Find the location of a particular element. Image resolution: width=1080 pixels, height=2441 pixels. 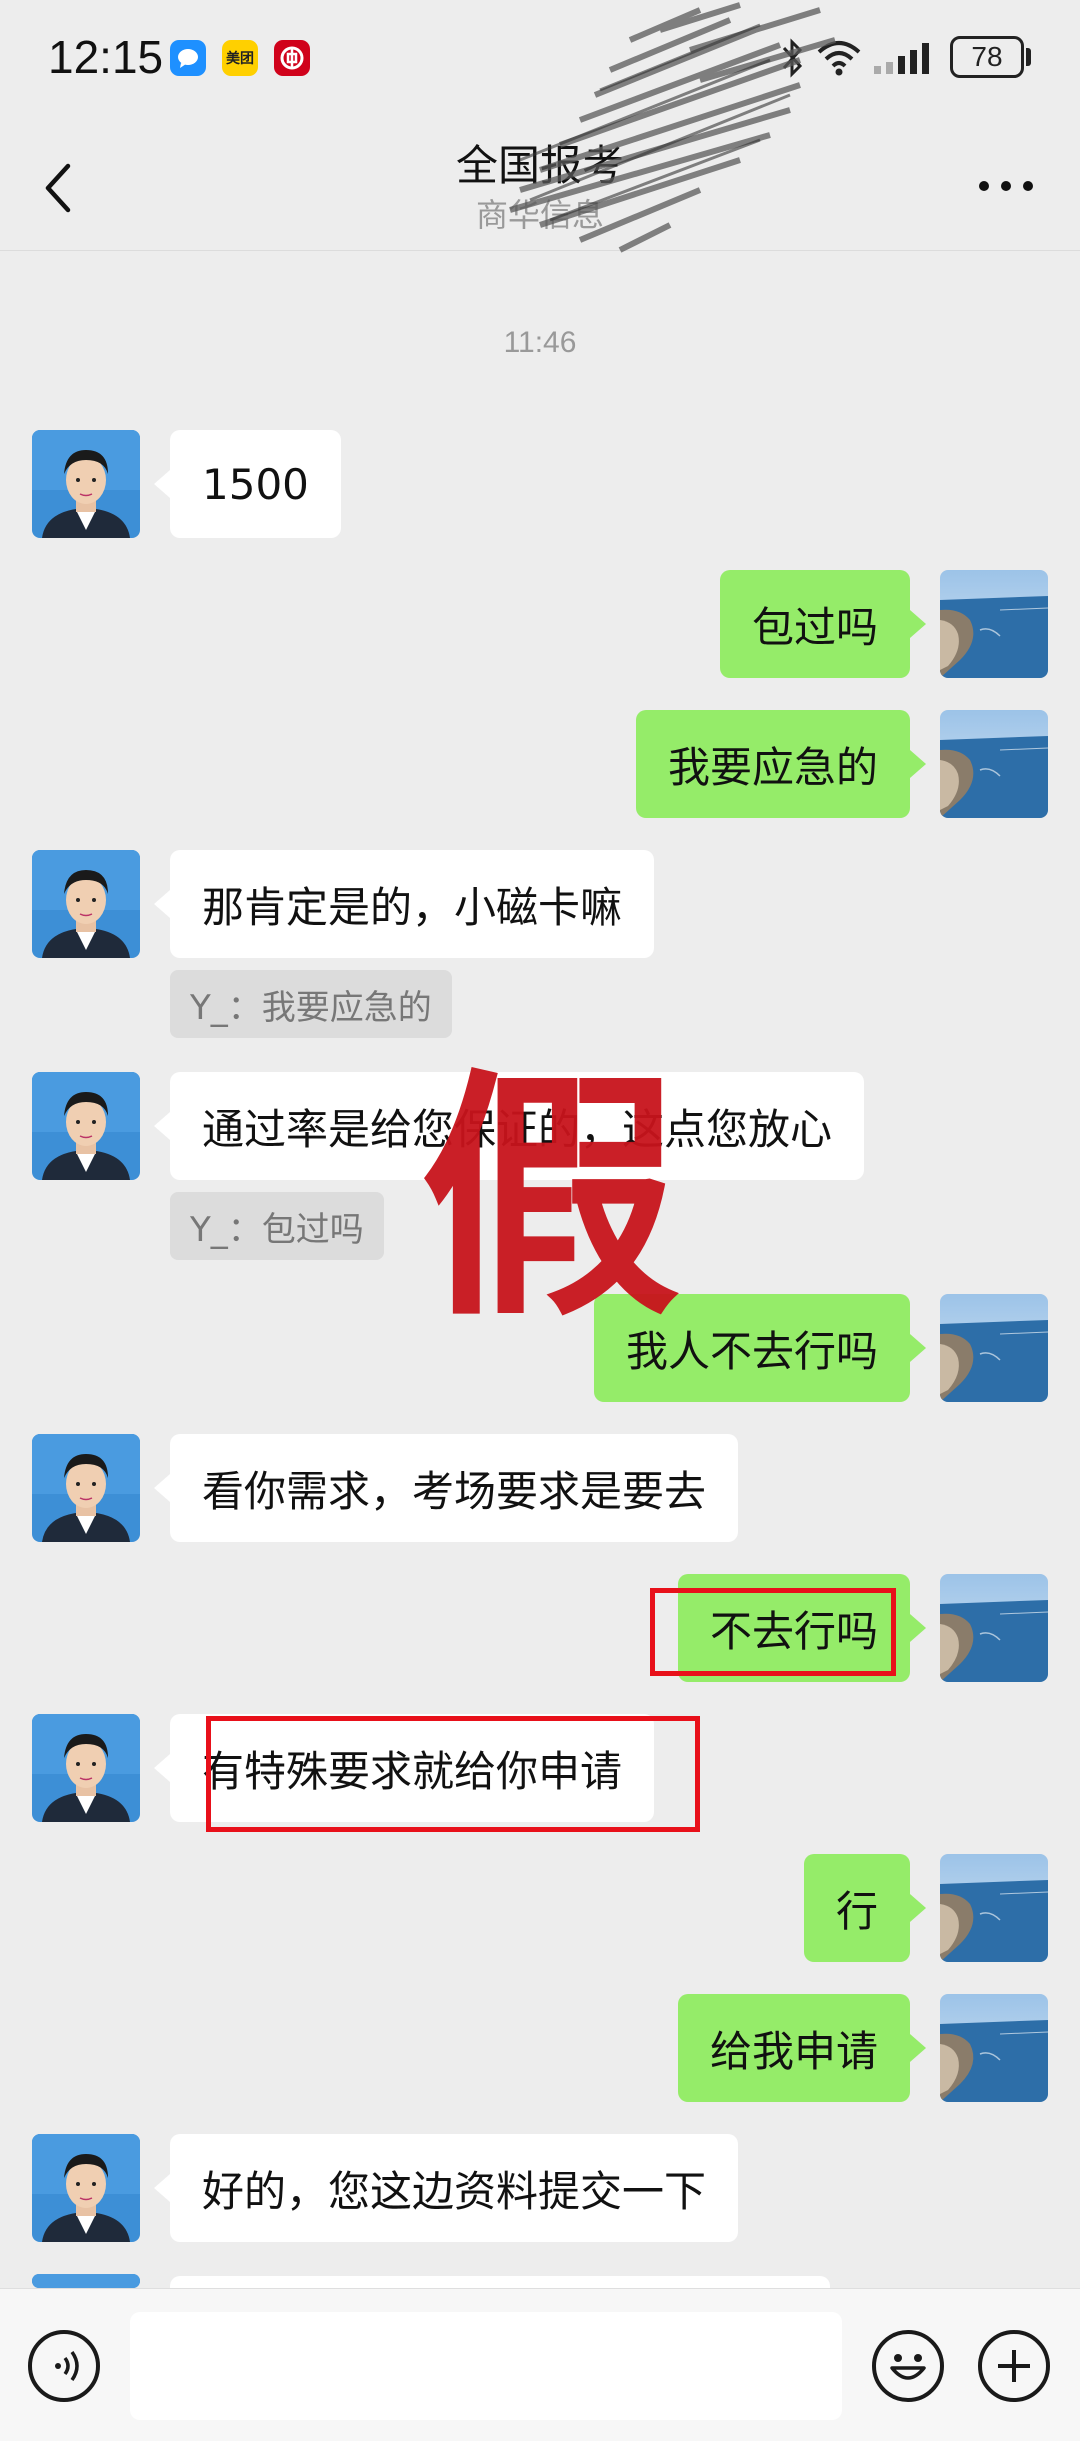

voice-button is located at coordinates (64, 2366).